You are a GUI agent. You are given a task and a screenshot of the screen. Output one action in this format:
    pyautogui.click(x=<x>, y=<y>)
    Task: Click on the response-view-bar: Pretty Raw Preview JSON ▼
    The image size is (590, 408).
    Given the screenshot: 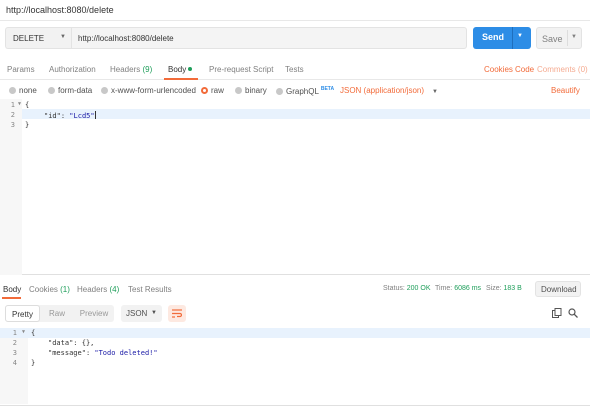 What is the action you would take?
    pyautogui.click(x=295, y=314)
    